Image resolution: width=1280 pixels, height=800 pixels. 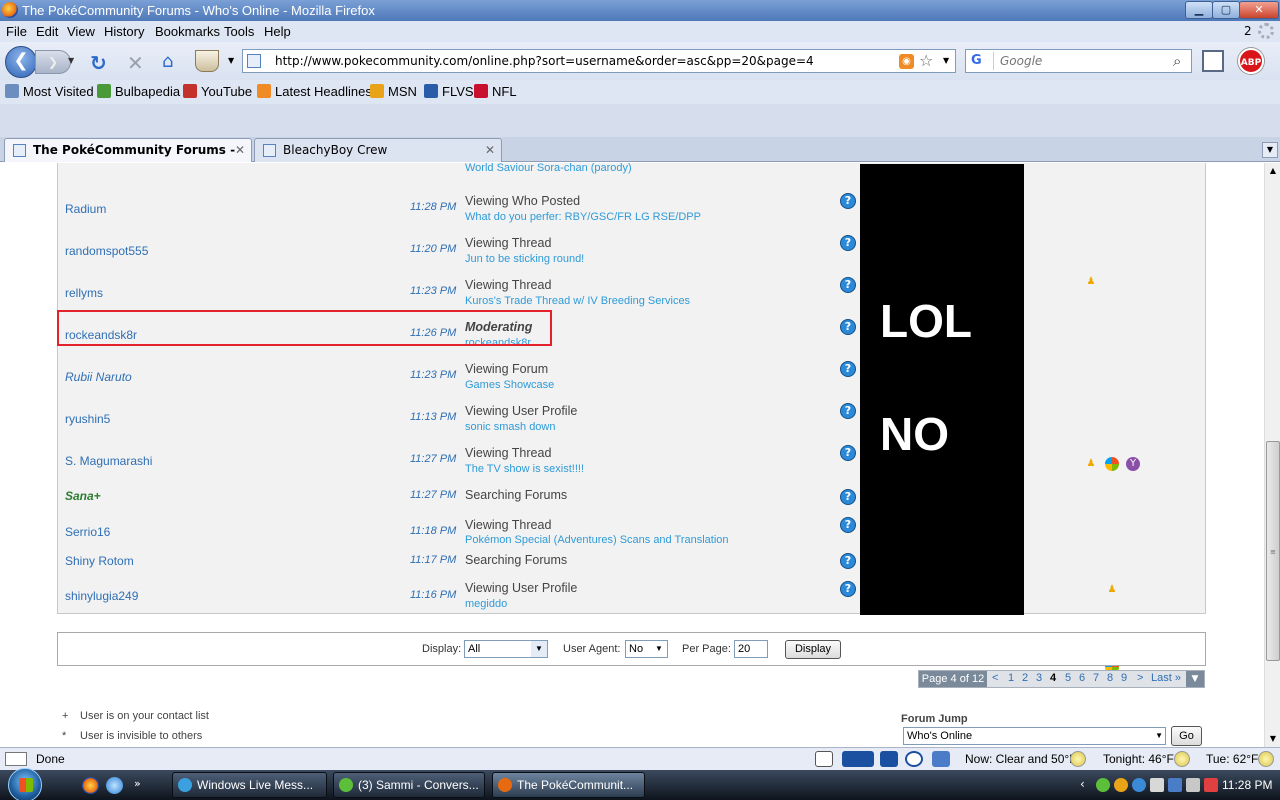 What do you see at coordinates (1213, 61) in the screenshot?
I see `tab-overview-icon` at bounding box center [1213, 61].